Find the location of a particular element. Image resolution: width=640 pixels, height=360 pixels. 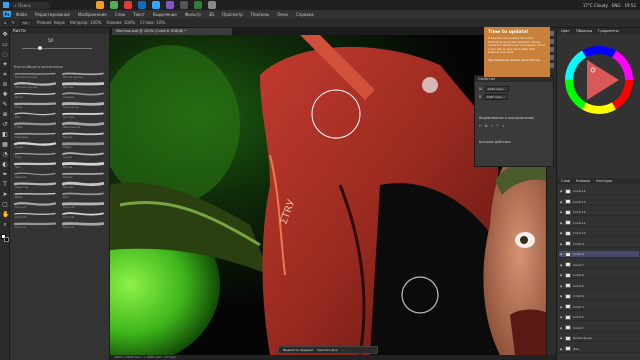

layer-row: ◉ Слой 14 is located at coordinates (599, 191).